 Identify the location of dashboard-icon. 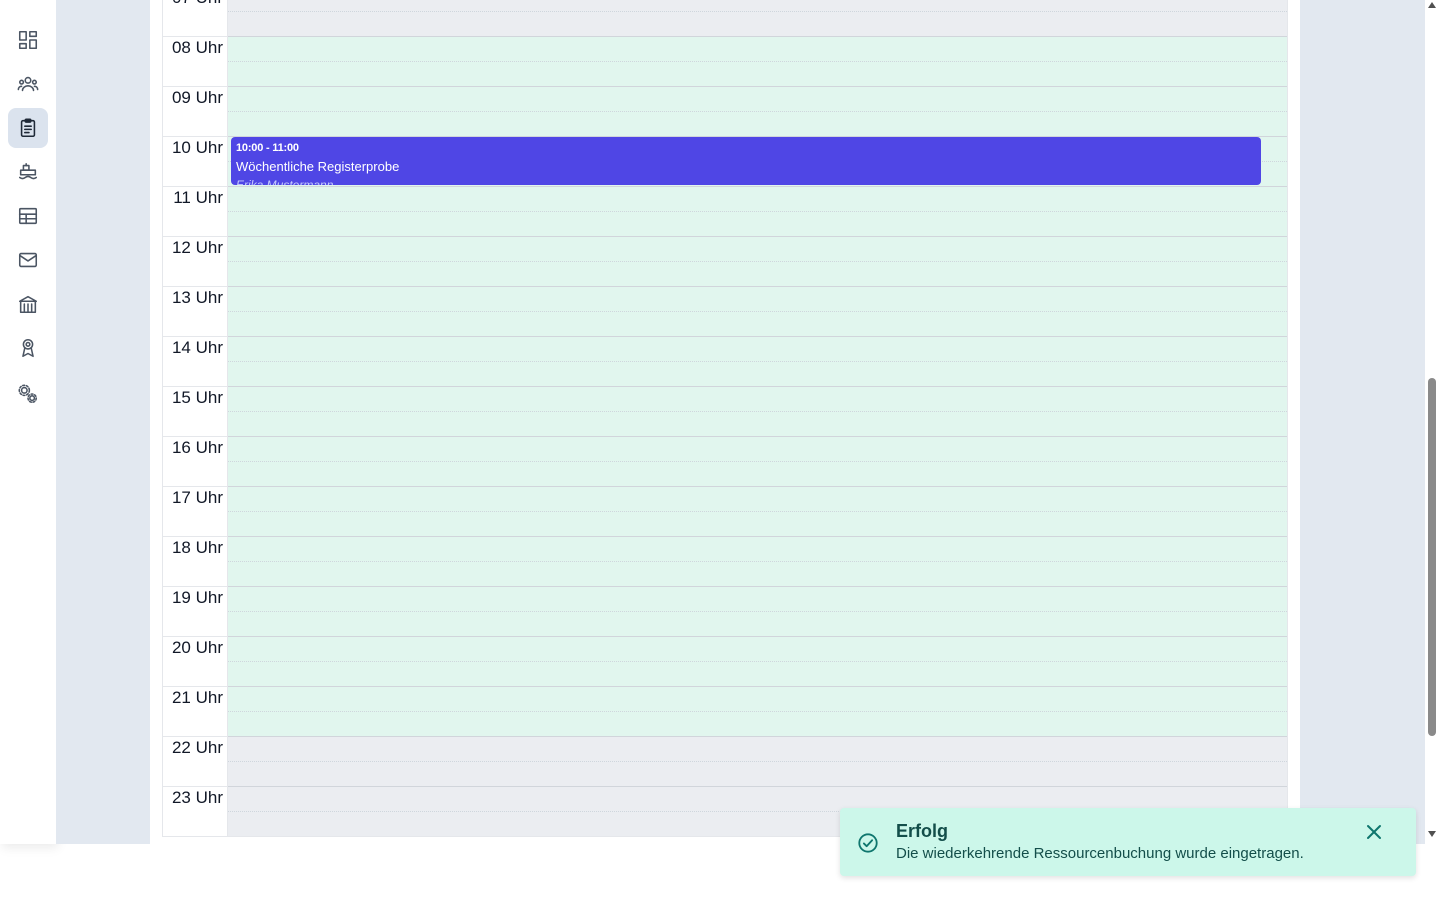
(28, 40).